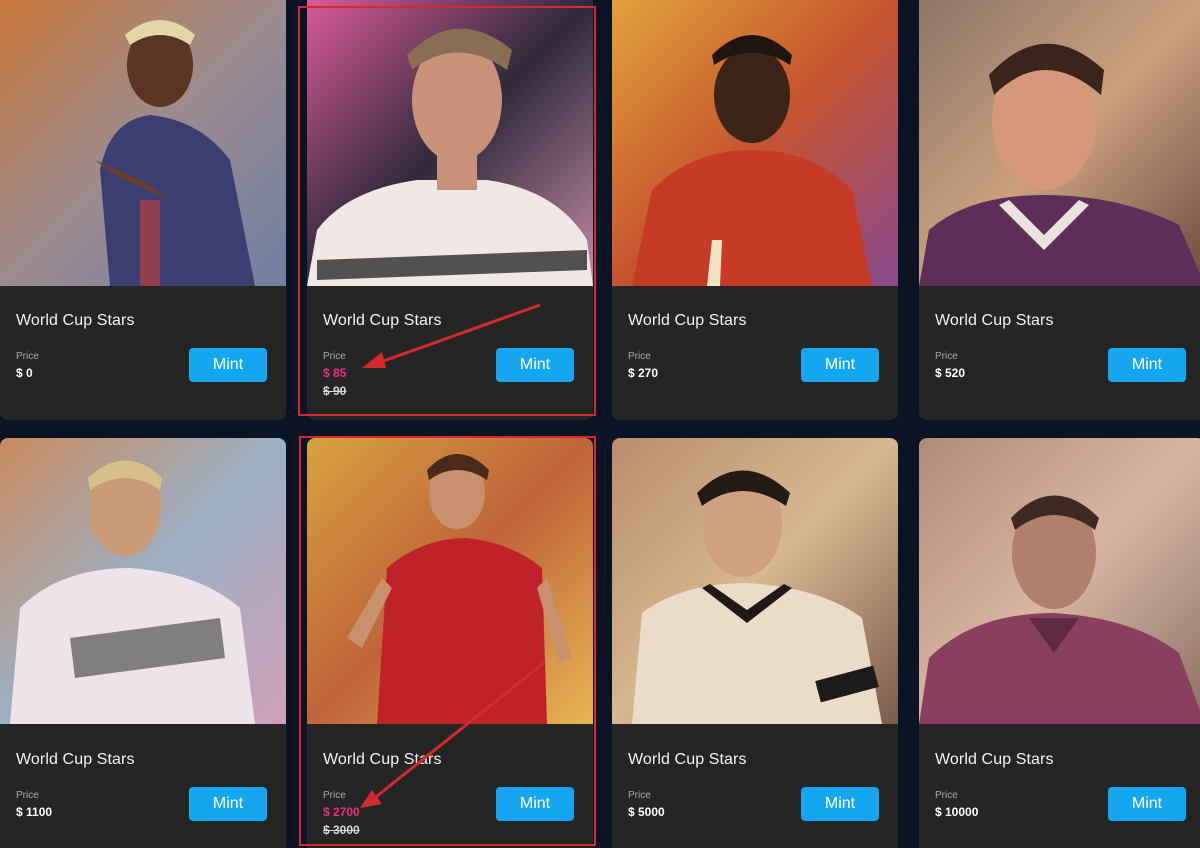 This screenshot has height=848, width=1200. I want to click on nft-card: World Cup Stars Price $ 0 Mint, so click(143, 210).